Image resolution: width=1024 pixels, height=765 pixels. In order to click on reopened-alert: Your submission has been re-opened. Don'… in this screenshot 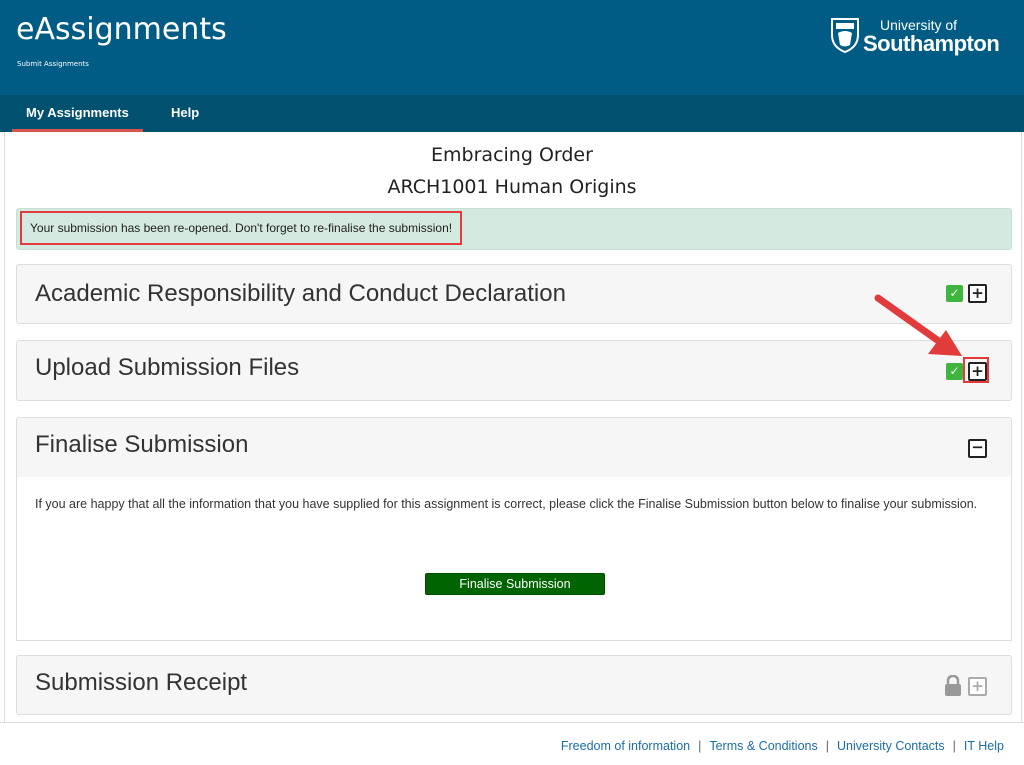, I will do `click(514, 229)`.